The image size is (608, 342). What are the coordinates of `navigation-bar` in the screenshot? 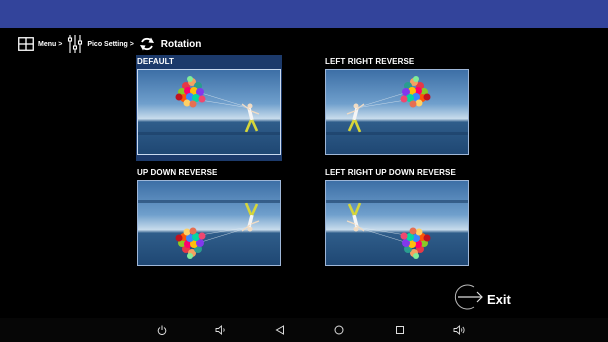 It's located at (304, 330).